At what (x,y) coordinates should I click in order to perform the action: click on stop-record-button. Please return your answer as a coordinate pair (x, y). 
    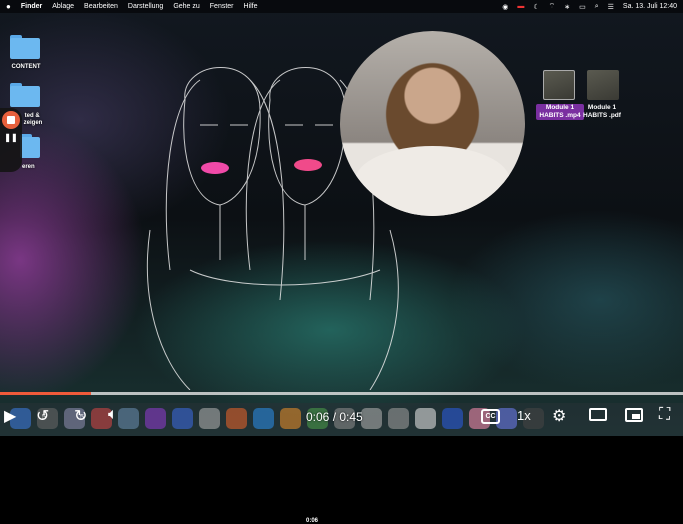
    Looking at the image, I should click on (11, 120).